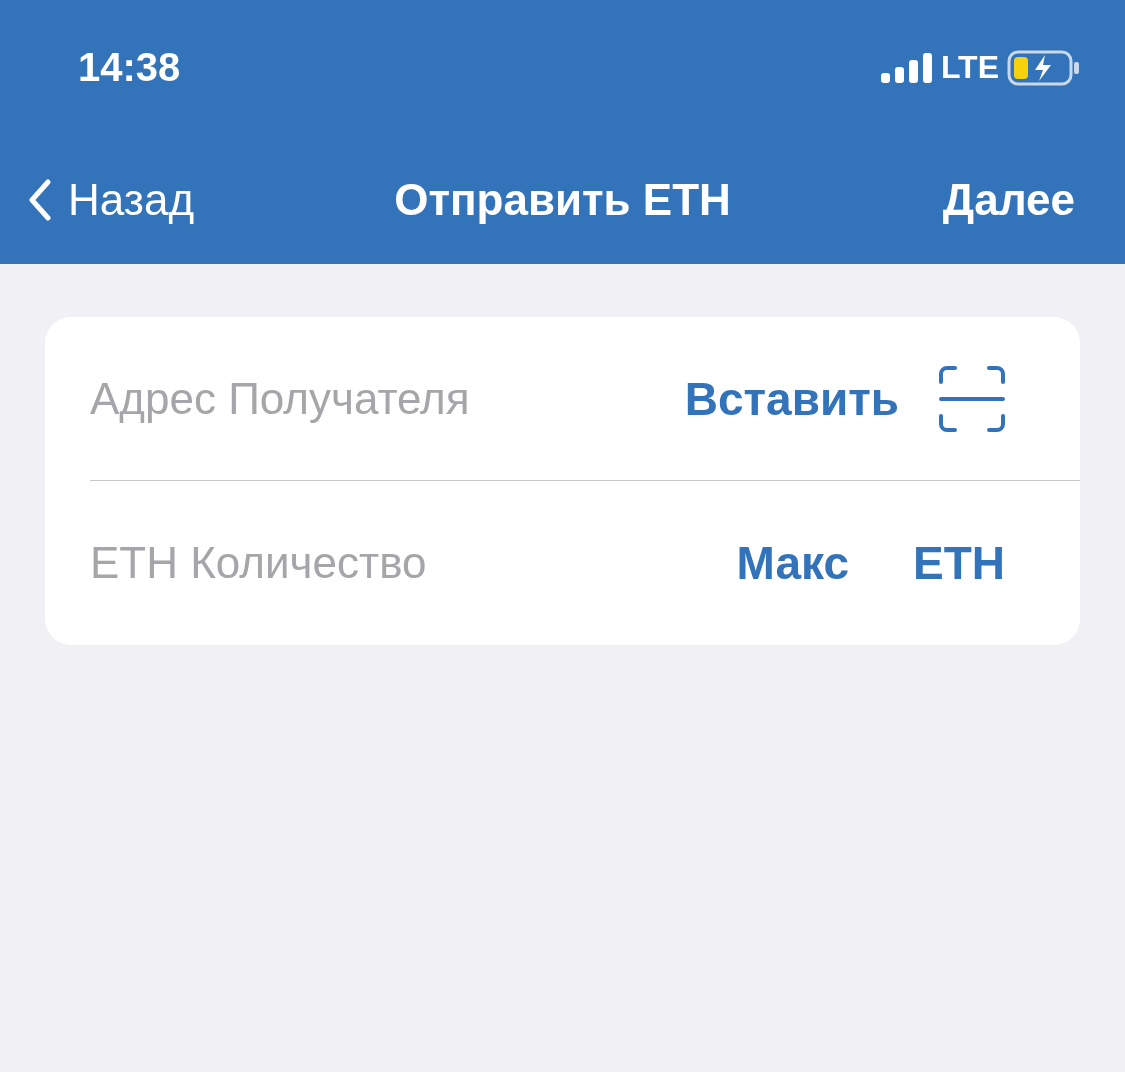 The image size is (1125, 1072). I want to click on action-button: Макс, so click(792, 563).